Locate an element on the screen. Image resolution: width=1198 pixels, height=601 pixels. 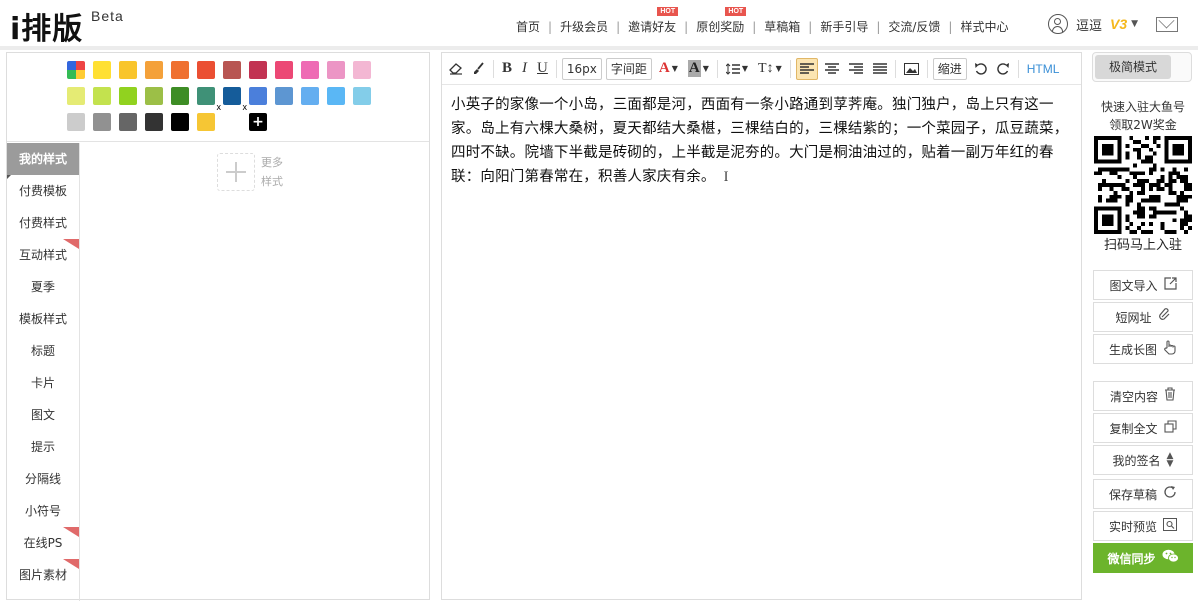
generate-long-image-button: 生成长图 is located at coordinates (1143, 349).